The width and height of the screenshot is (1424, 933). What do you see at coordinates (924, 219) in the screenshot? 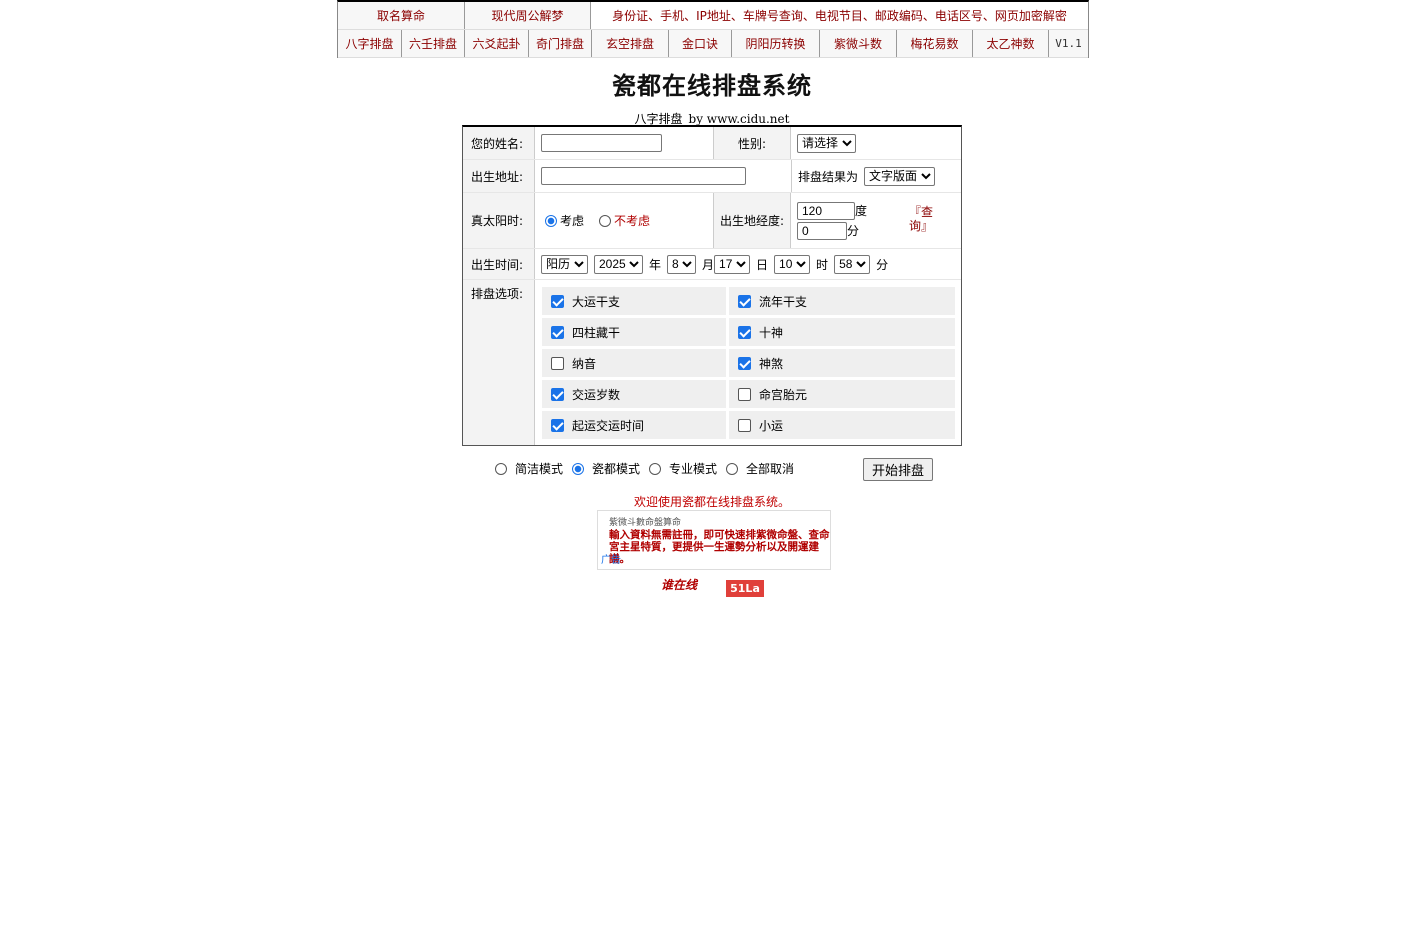
I see `longitude-query-link: 『查询』` at bounding box center [924, 219].